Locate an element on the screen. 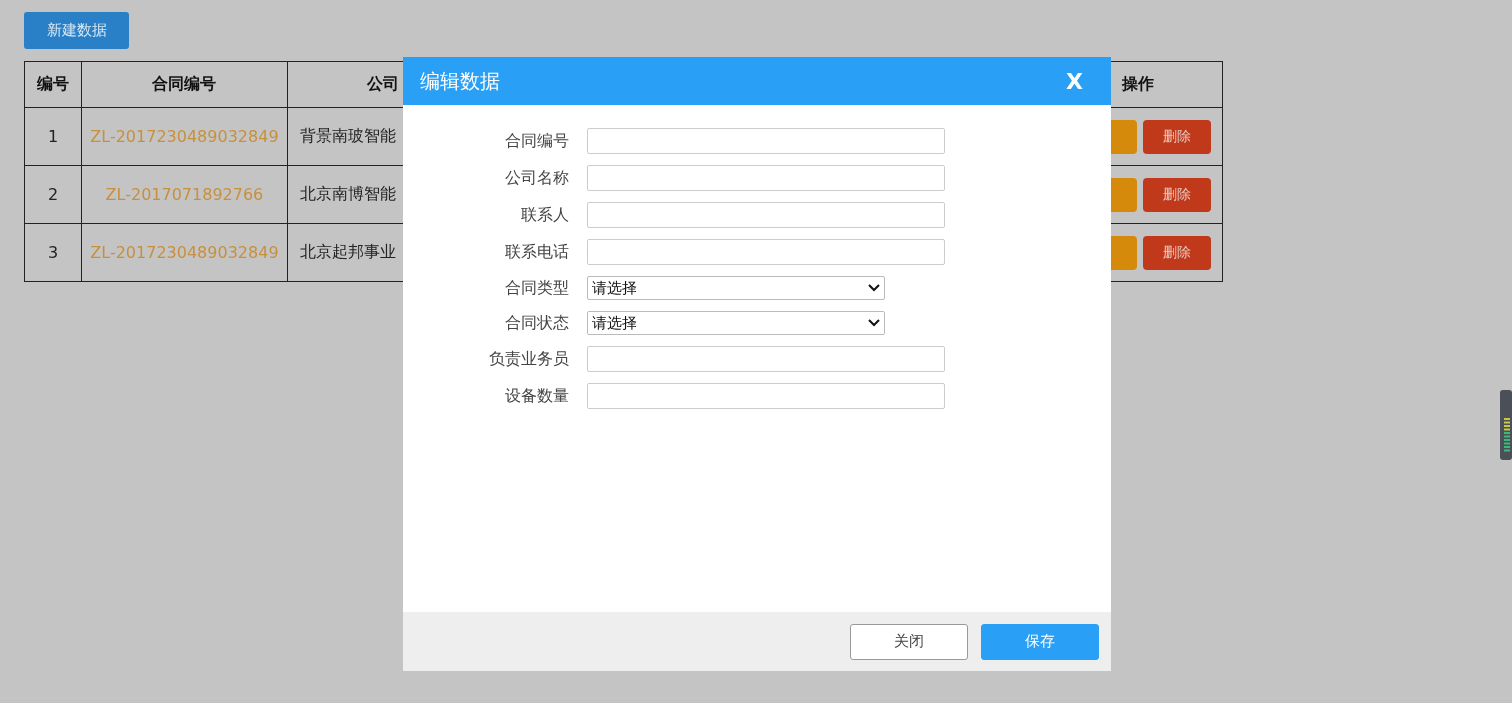 Image resolution: width=1512 pixels, height=703 pixels. dialog-title: 编辑数据 is located at coordinates (460, 81).